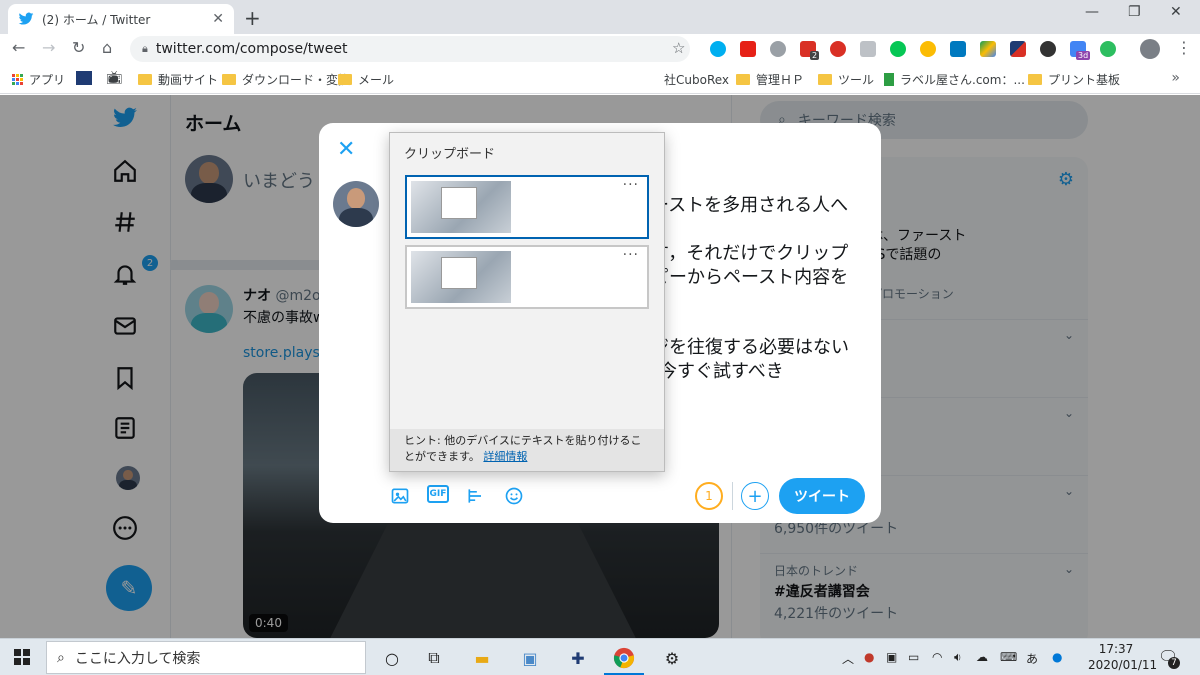 This screenshot has height=675, width=1200. I want to click on character-counter: 1, so click(709, 496).